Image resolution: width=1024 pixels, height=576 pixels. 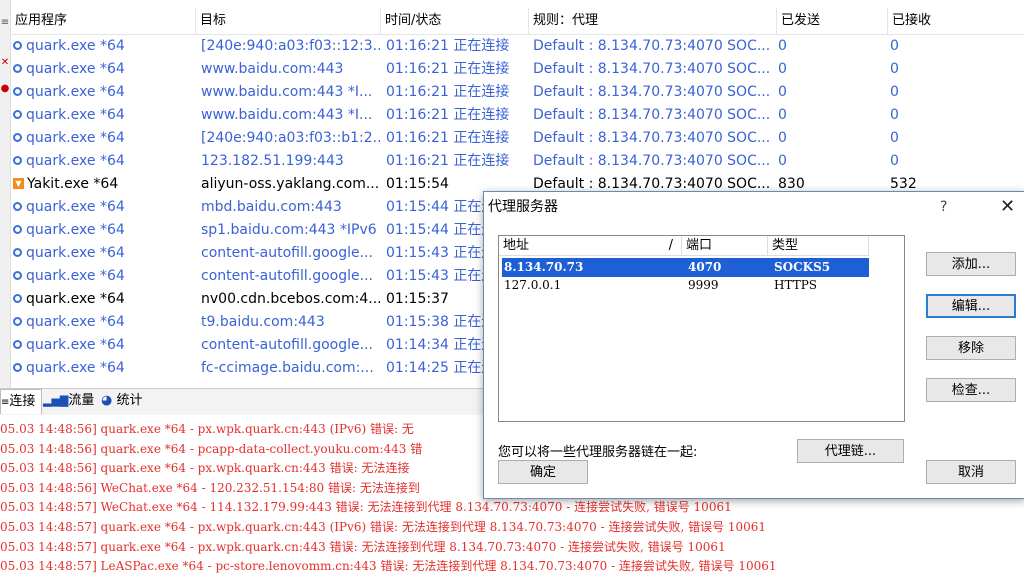 What do you see at coordinates (670, 245) in the screenshot?
I see `sort-indicator: /` at bounding box center [670, 245].